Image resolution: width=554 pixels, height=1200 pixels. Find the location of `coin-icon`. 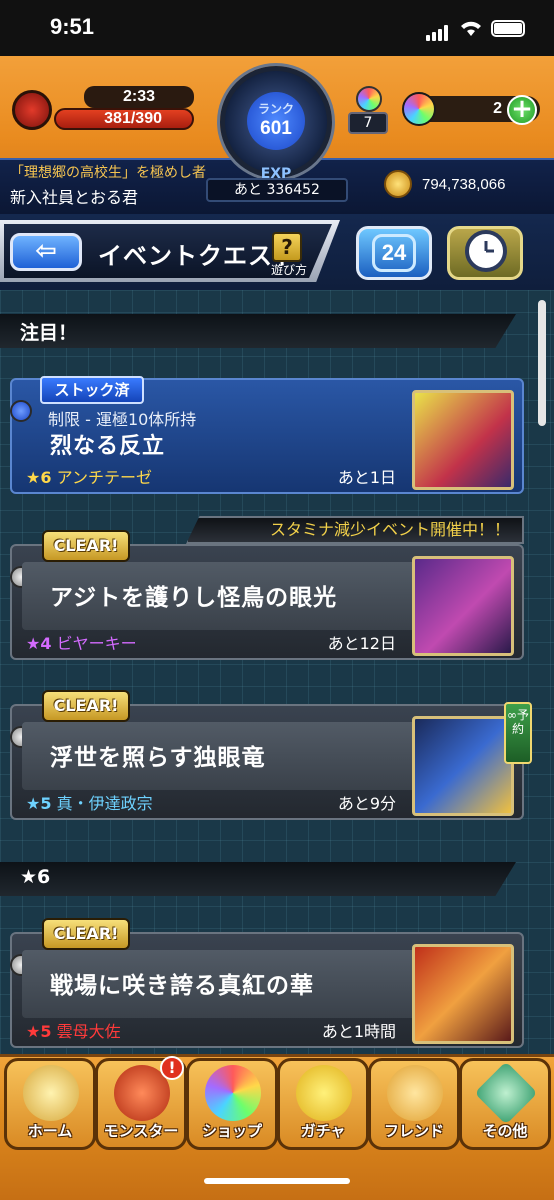

coin-icon is located at coordinates (398, 184).